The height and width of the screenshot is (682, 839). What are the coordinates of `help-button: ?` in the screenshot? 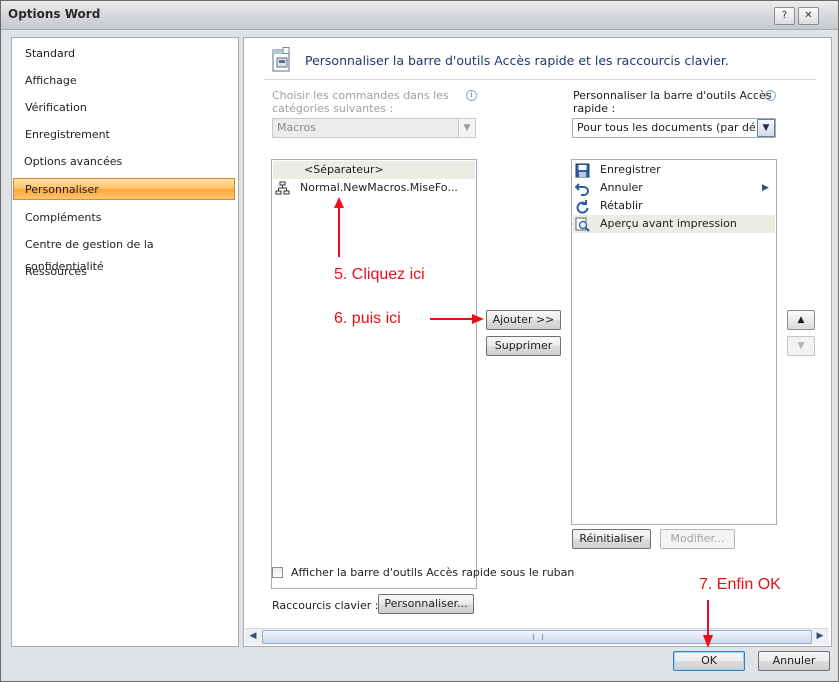 It's located at (784, 16).